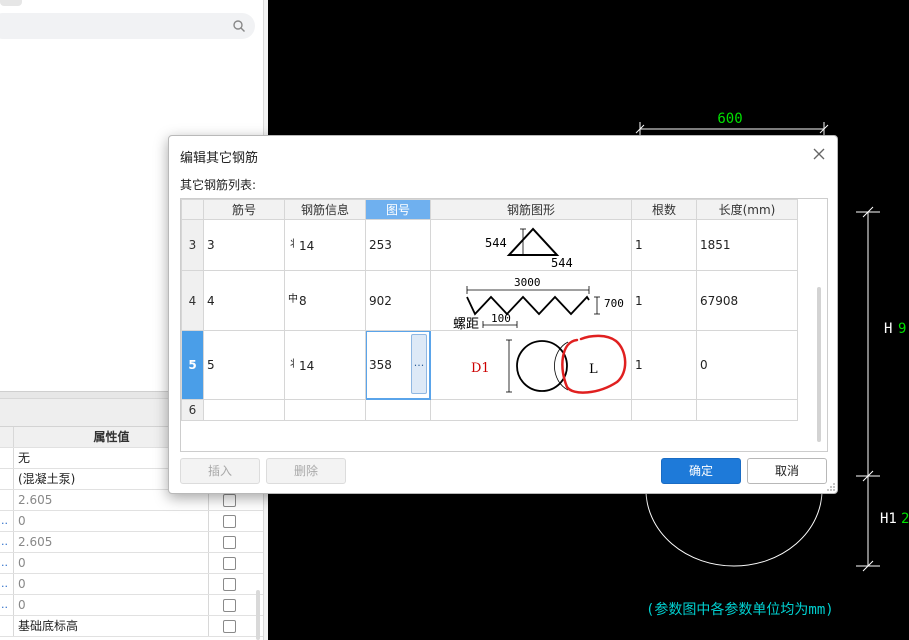 The image size is (909, 640). Describe the element at coordinates (729, 119) in the screenshot. I see `dim-top-label: 600` at that location.